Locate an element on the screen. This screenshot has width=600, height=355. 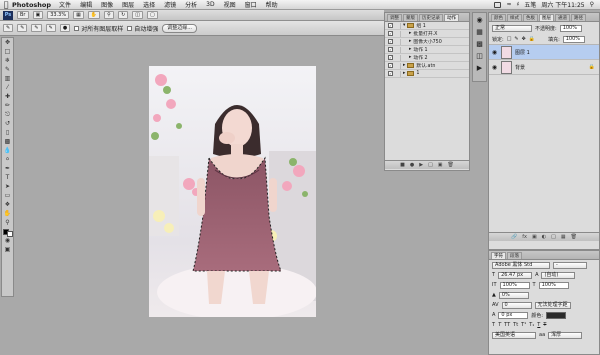
zoom-tool-button: ⚲ is located at coordinates (109, 15).